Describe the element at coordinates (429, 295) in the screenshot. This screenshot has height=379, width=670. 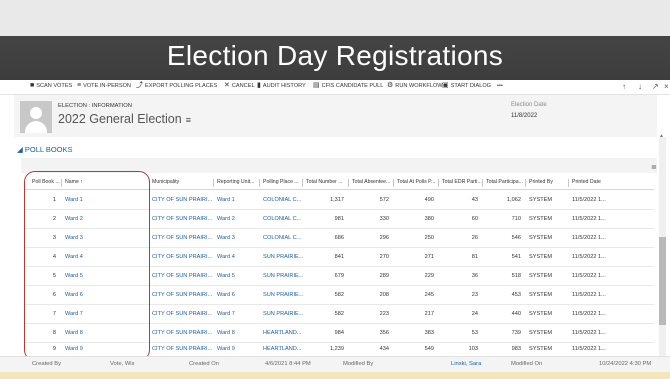
I see `cell-total-at-polls: 245` at that location.